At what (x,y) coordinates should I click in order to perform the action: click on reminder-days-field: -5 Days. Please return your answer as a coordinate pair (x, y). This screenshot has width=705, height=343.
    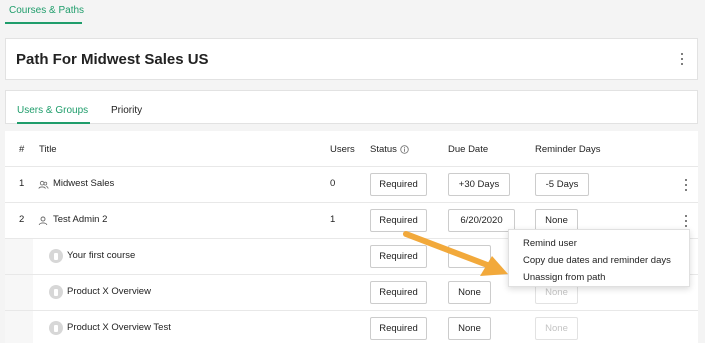
    Looking at the image, I should click on (562, 184).